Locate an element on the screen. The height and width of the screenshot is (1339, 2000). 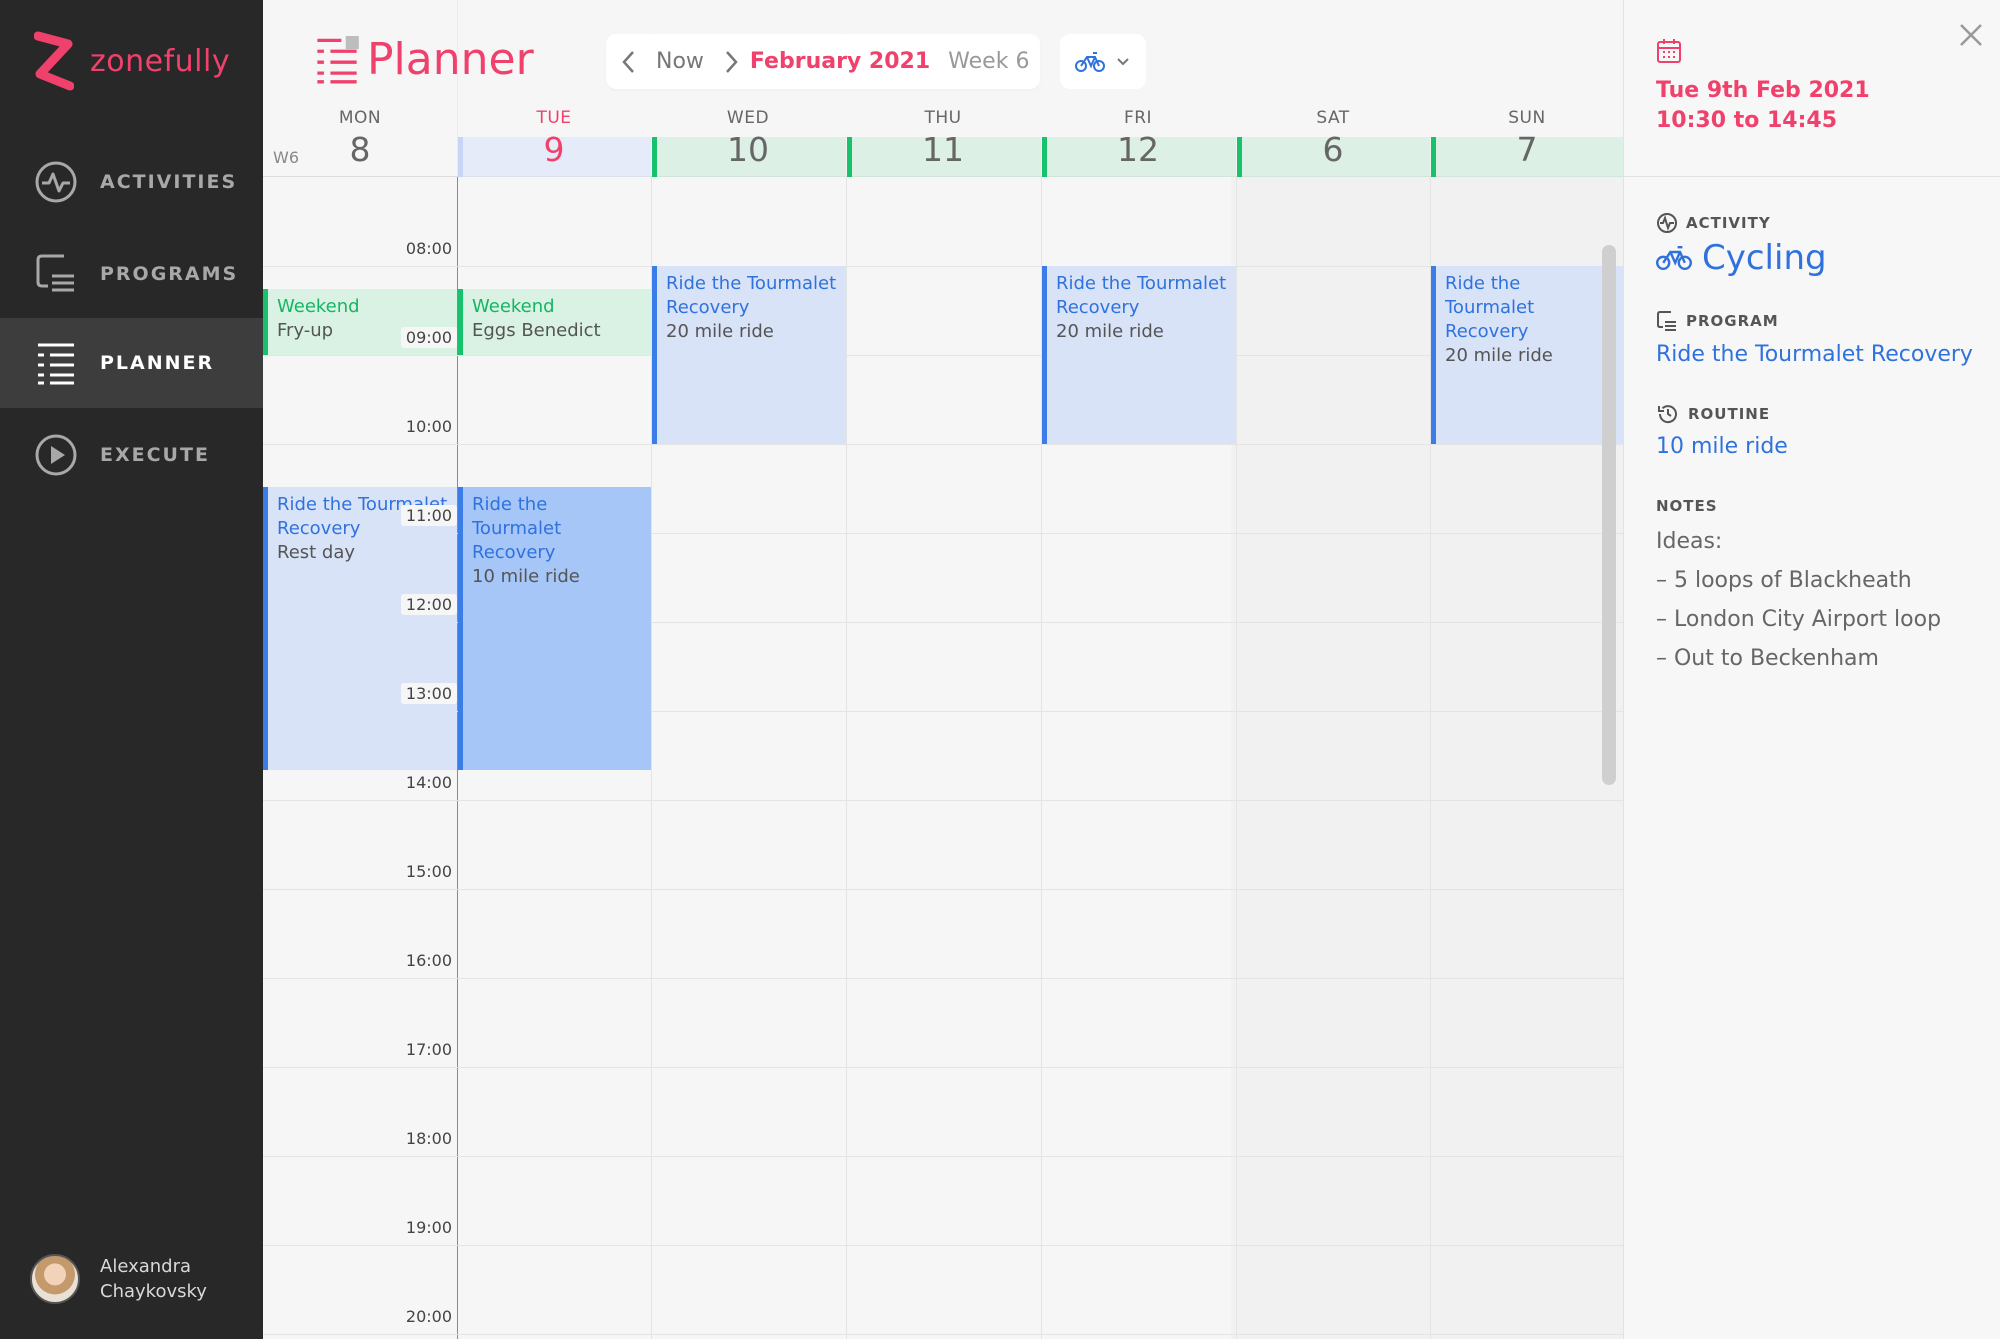
day-header-thu: THU 11 is located at coordinates (943, 138).